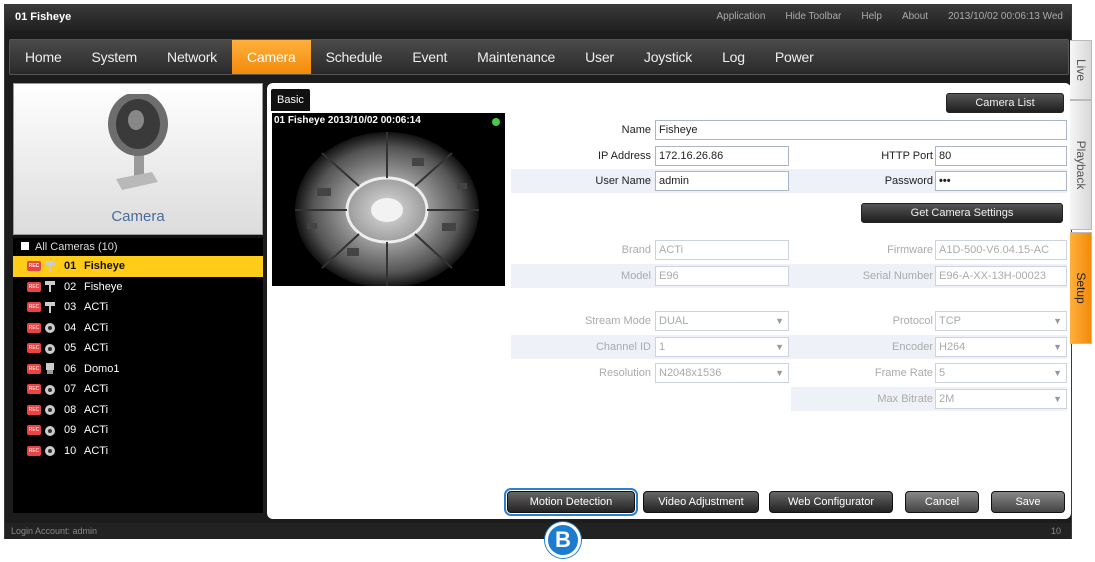 The height and width of the screenshot is (562, 1095). I want to click on nav-log: Log, so click(733, 57).